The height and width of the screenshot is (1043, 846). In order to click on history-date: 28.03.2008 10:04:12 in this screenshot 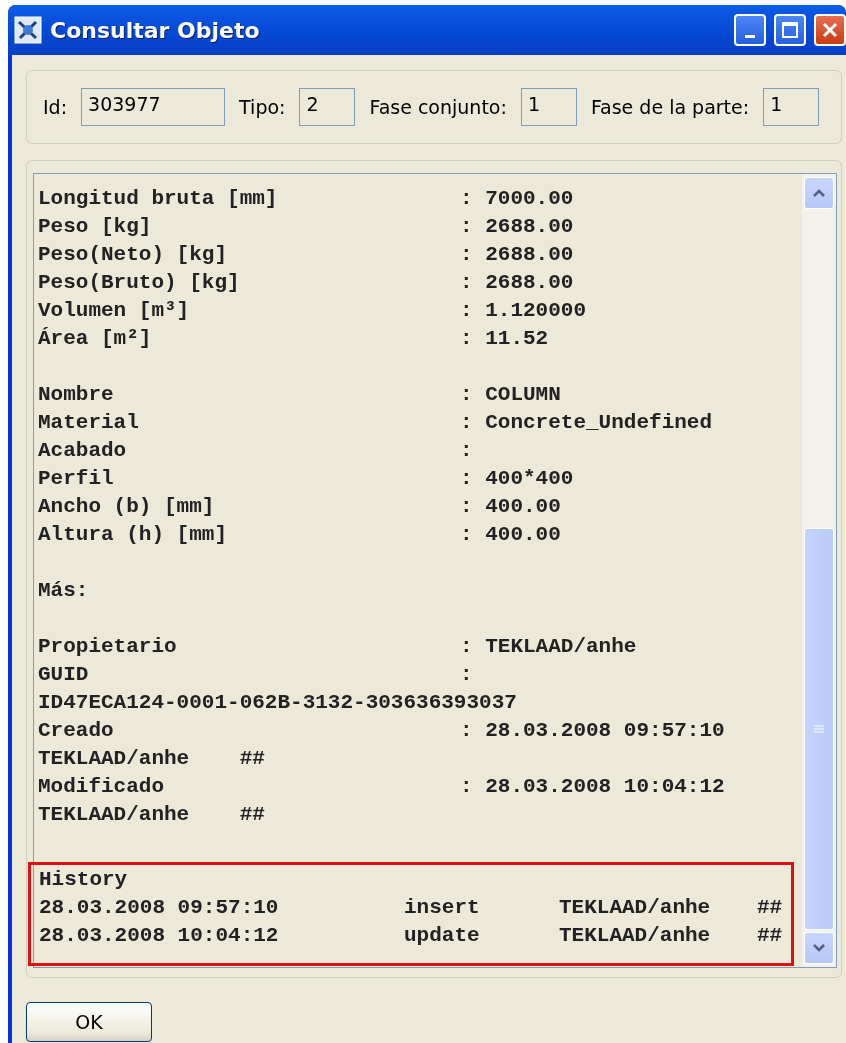, I will do `click(159, 935)`.